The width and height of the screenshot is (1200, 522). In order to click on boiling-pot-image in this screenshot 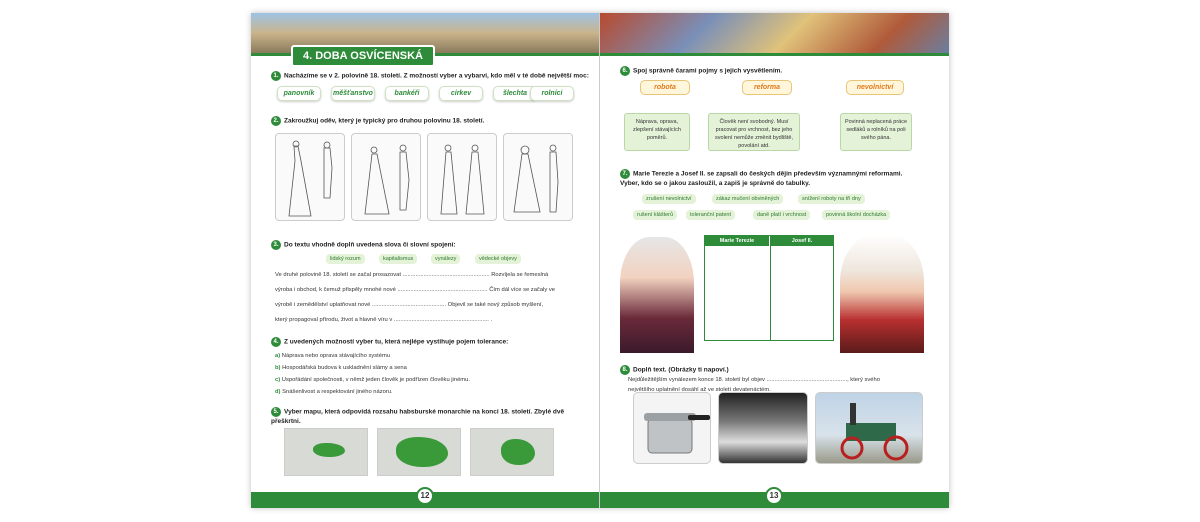, I will do `click(763, 428)`.